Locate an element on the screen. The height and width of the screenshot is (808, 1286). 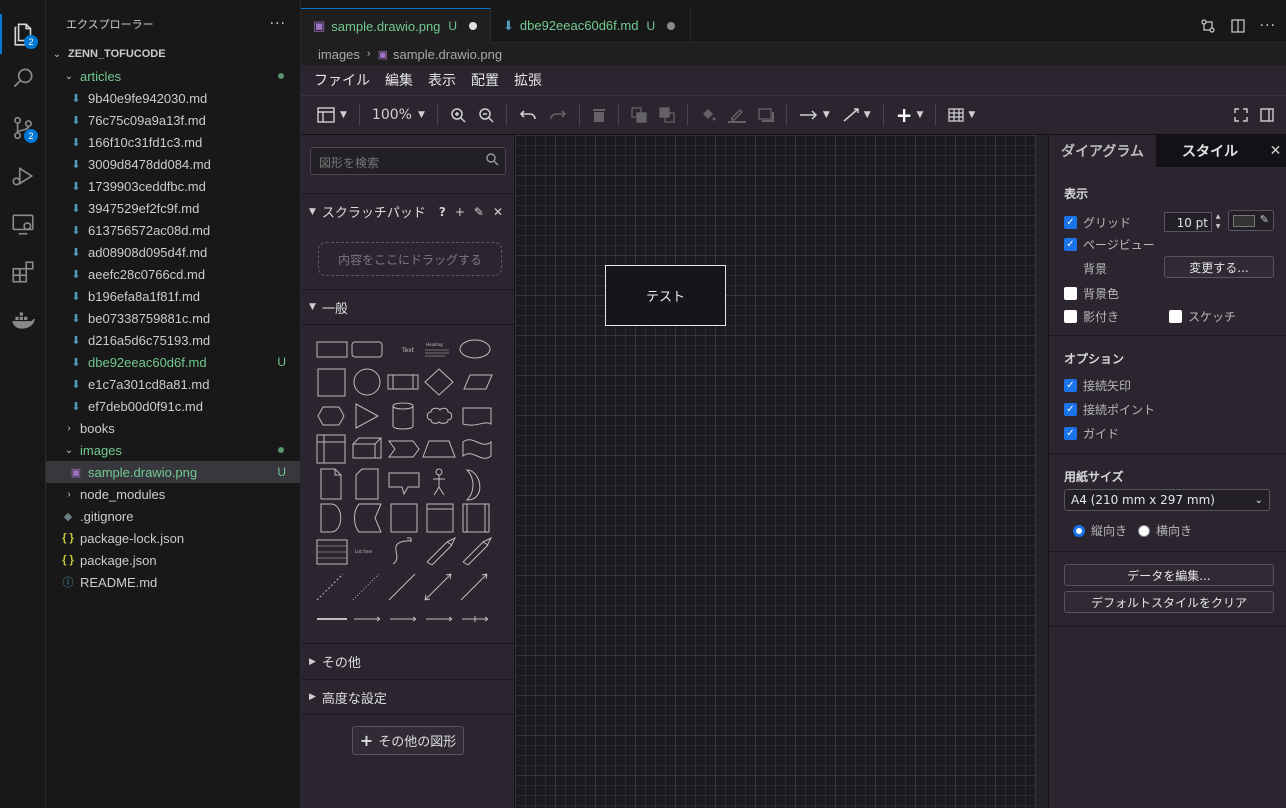
directional-connector-icon is located at coordinates (474, 587).